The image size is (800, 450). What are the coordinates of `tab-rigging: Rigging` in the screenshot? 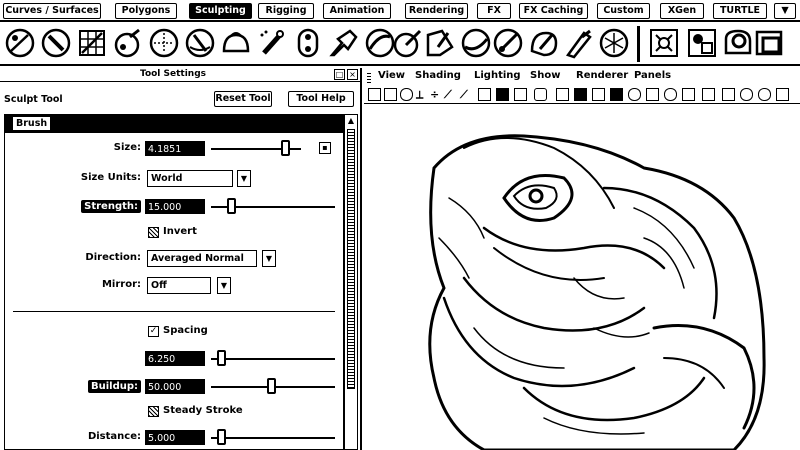 It's located at (286, 11).